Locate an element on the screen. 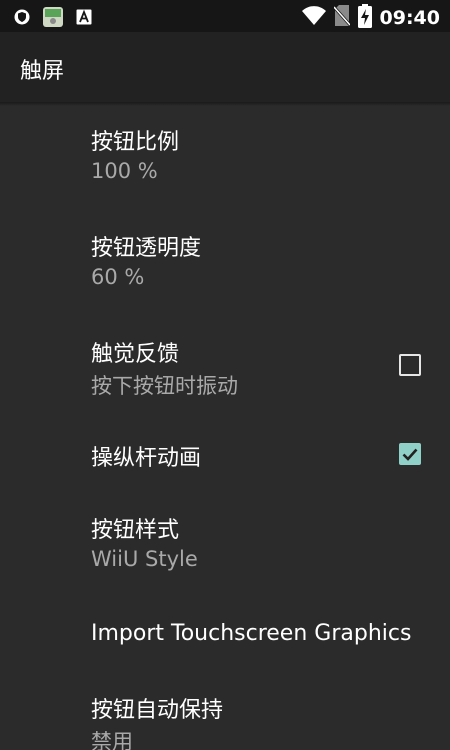 The height and width of the screenshot is (750, 450). pref-button-style: 按钮样式 WiiU Style is located at coordinates (225, 544).